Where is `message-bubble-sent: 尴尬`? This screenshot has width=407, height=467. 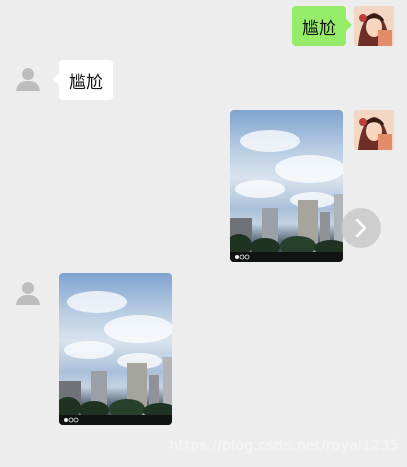
message-bubble-sent: 尴尬 is located at coordinates (322, 26).